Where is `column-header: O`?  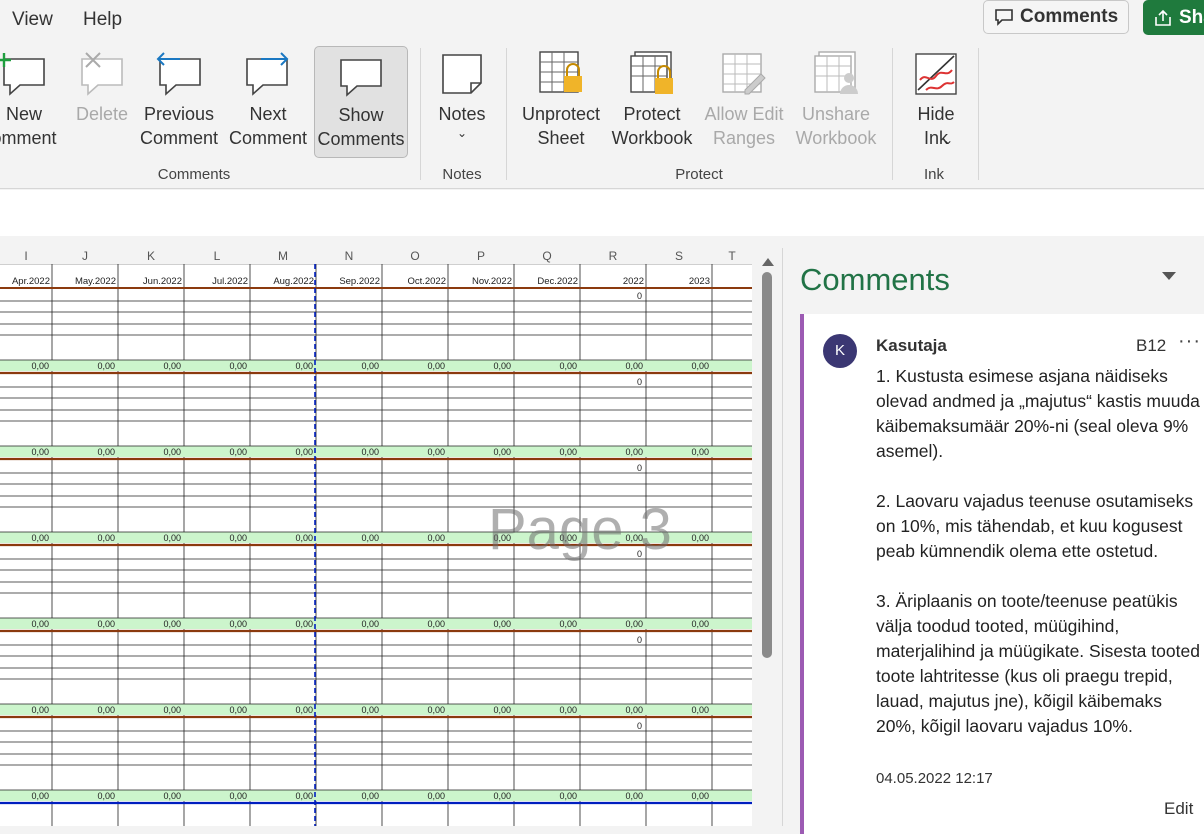 column-header: O is located at coordinates (415, 256).